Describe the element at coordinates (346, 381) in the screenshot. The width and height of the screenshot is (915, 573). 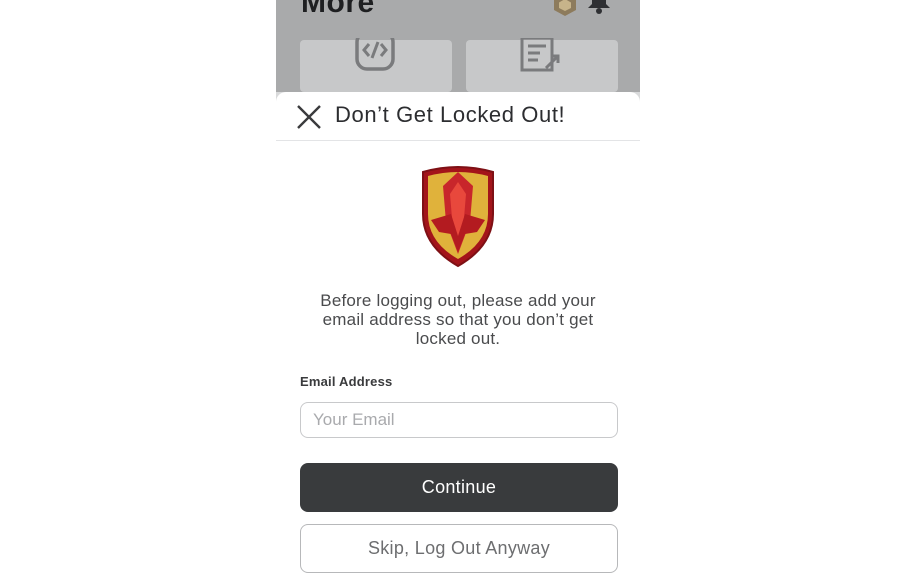
I see `email-label: Email Address` at that location.